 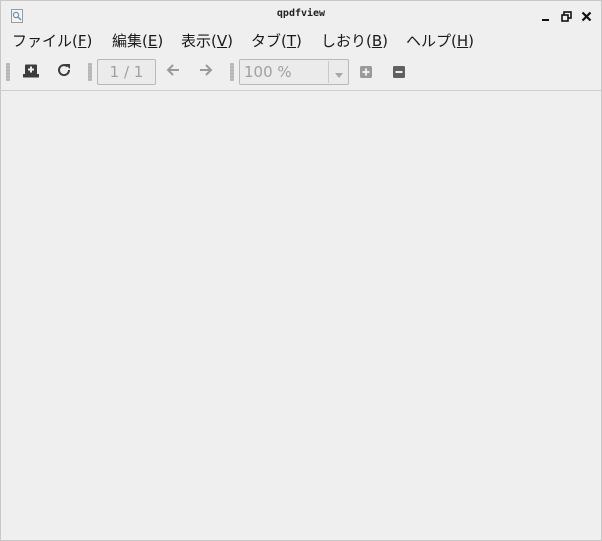 What do you see at coordinates (8, 72) in the screenshot?
I see `toolbar-grip-file` at bounding box center [8, 72].